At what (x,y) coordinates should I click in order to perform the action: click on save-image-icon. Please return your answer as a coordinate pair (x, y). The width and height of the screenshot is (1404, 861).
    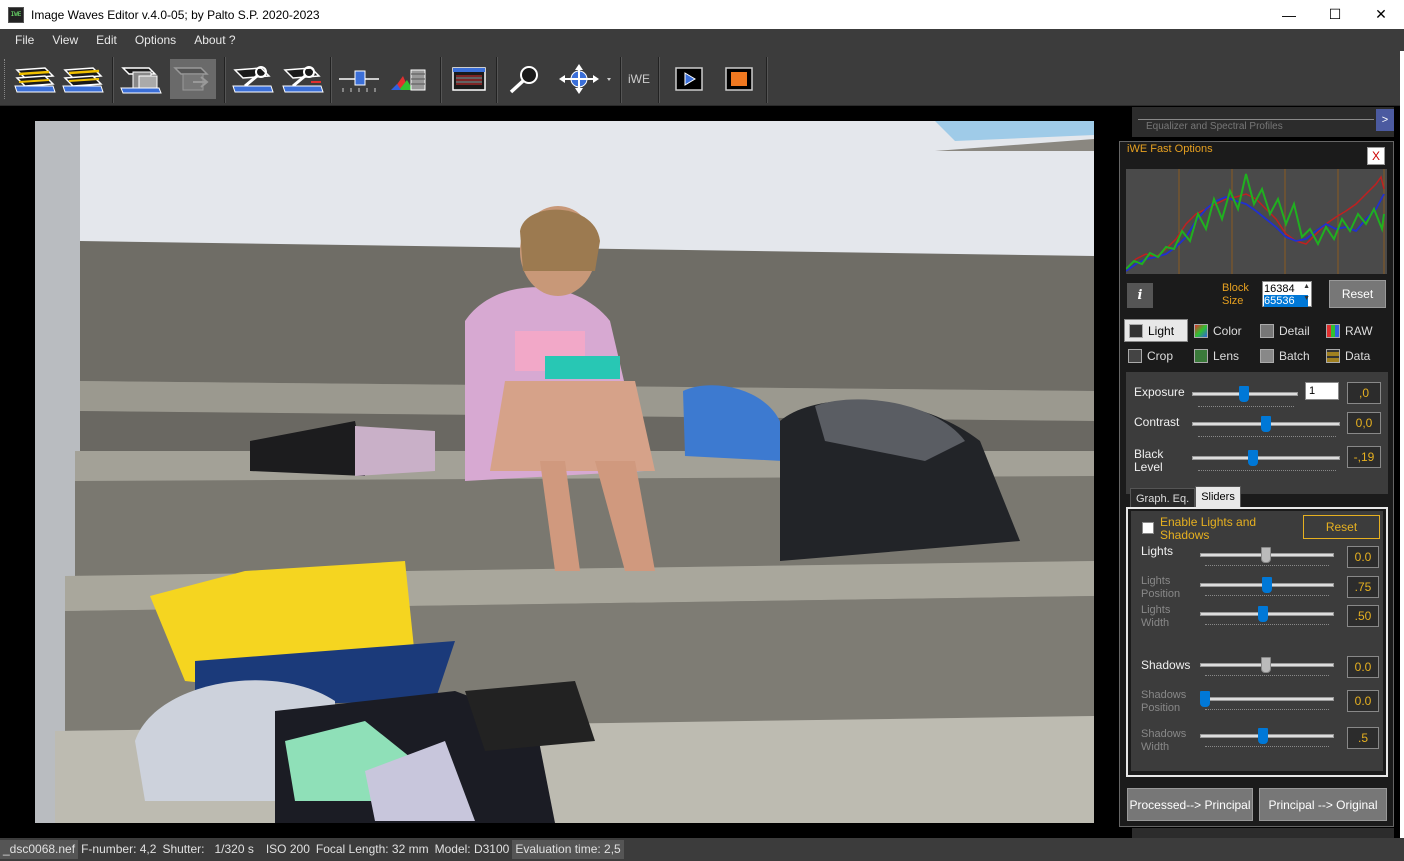
    Looking at the image, I should click on (83, 79).